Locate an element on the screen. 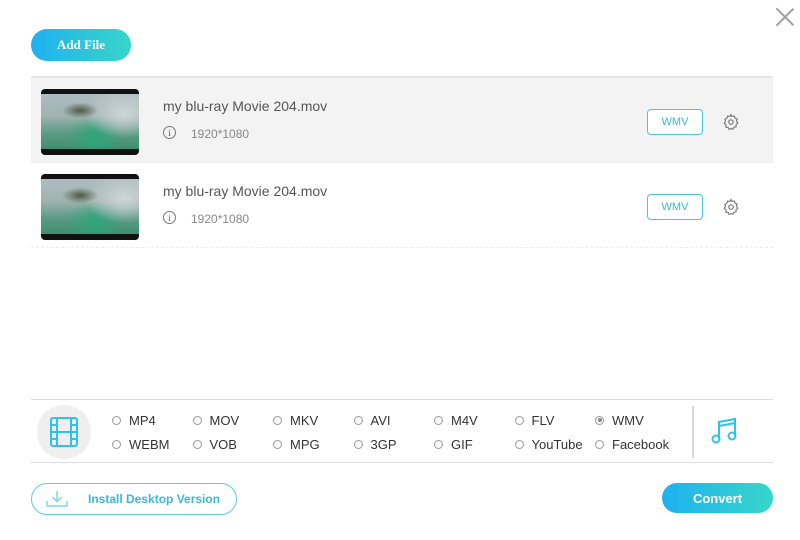 The width and height of the screenshot is (800, 540). format-label: Facebook is located at coordinates (641, 444).